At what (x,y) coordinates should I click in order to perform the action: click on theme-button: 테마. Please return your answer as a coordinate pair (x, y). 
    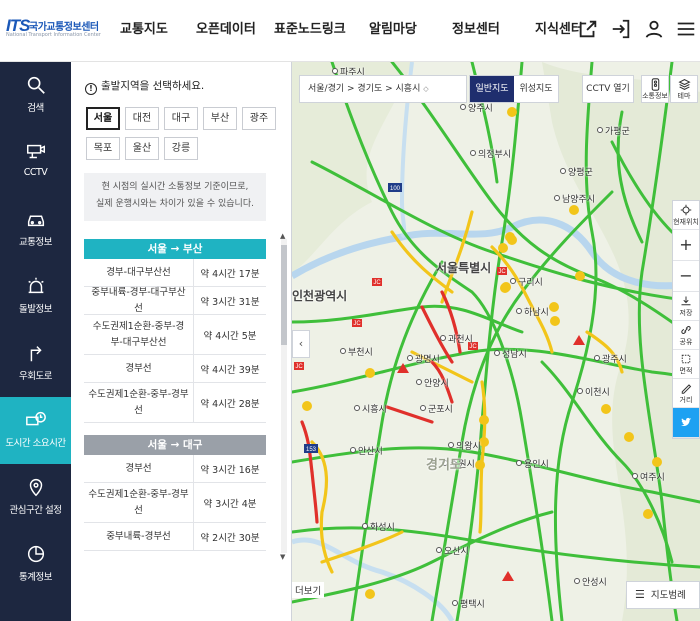
    Looking at the image, I should click on (684, 89).